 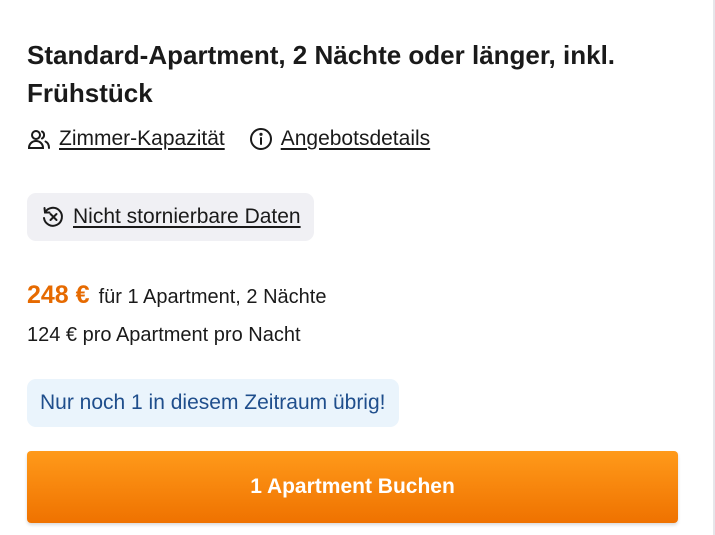 What do you see at coordinates (260, 139) in the screenshot?
I see `info-icon` at bounding box center [260, 139].